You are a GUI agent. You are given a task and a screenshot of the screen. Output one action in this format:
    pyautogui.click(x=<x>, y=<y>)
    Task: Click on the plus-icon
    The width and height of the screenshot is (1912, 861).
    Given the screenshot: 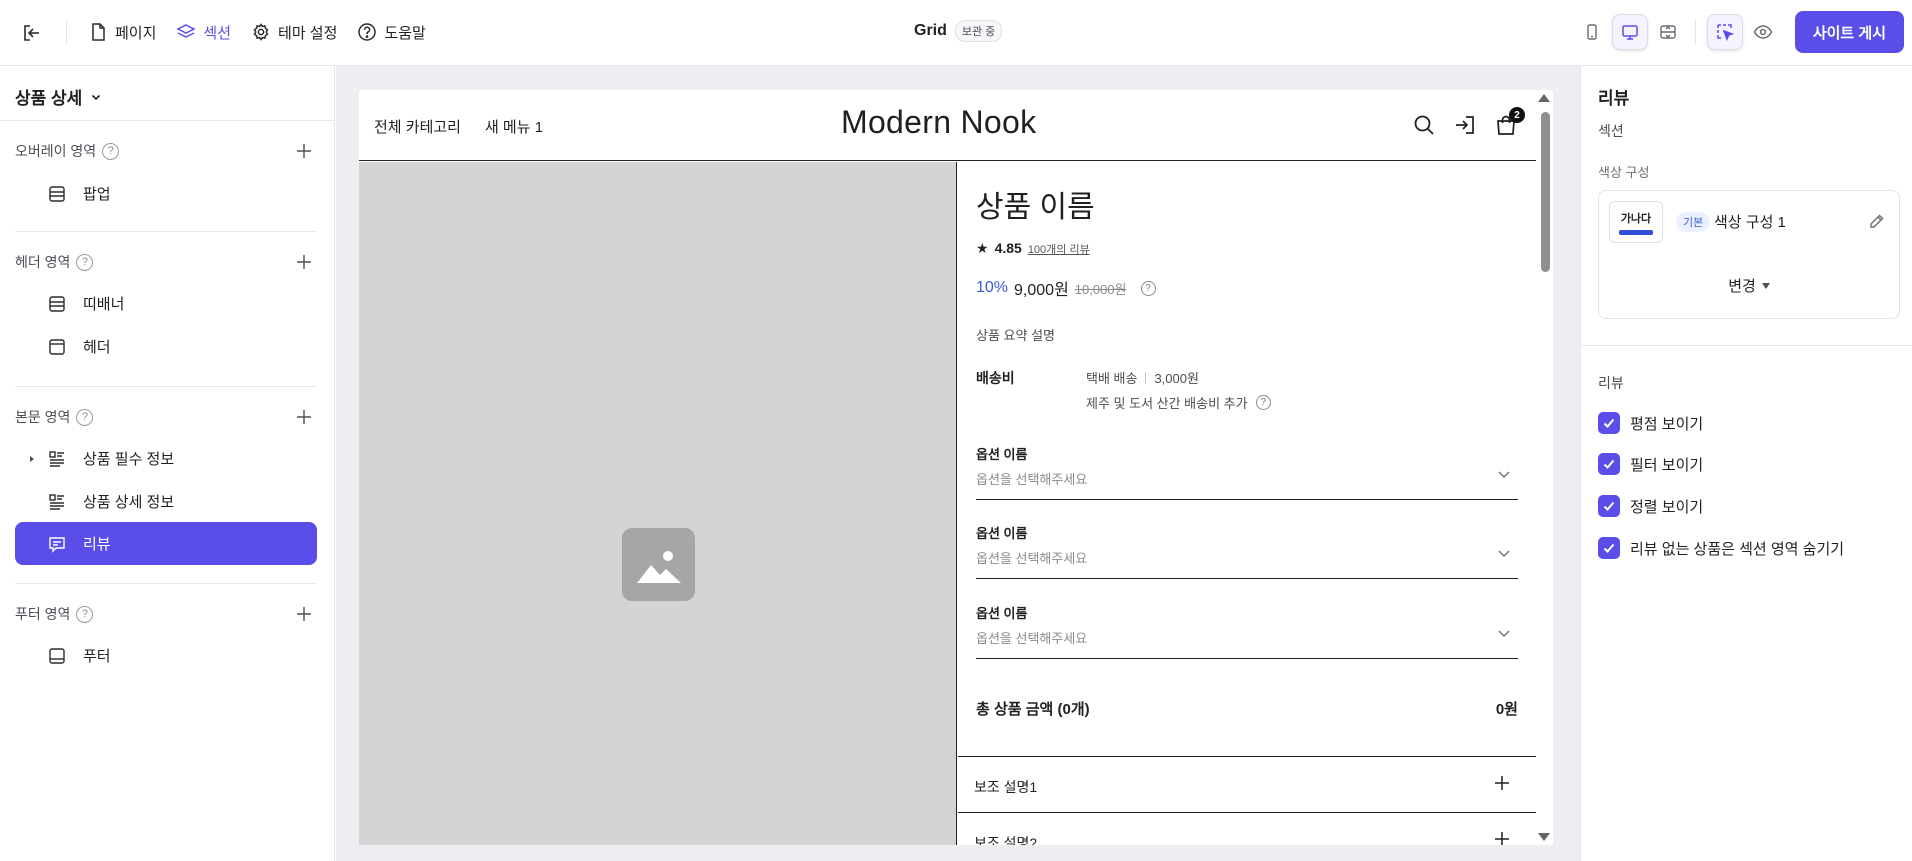 What is the action you would take?
    pyautogui.click(x=1502, y=783)
    